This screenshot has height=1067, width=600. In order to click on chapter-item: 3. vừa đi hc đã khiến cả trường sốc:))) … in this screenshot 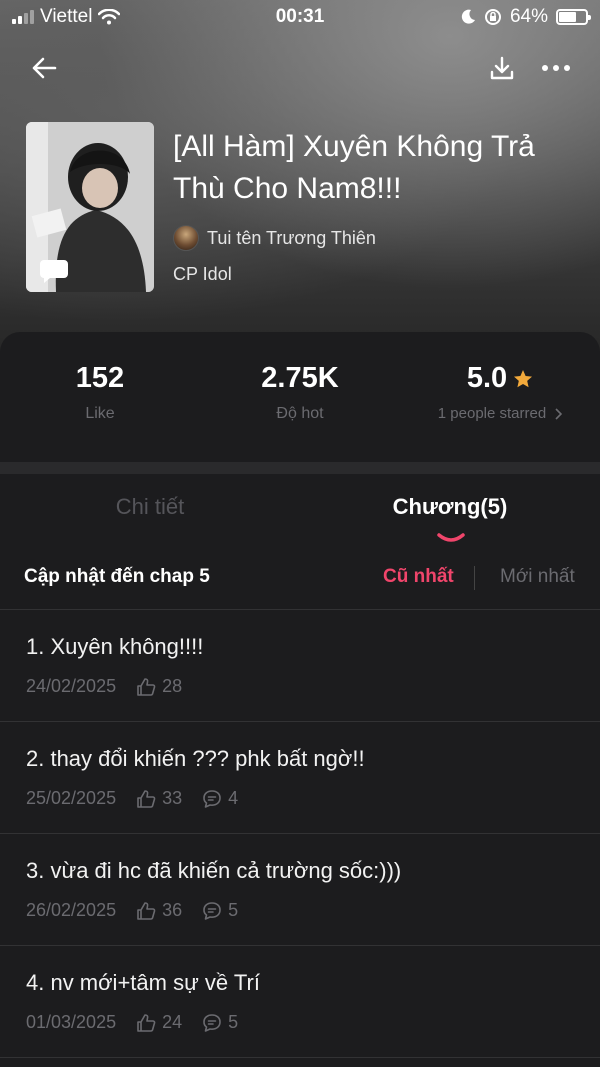, I will do `click(300, 890)`.